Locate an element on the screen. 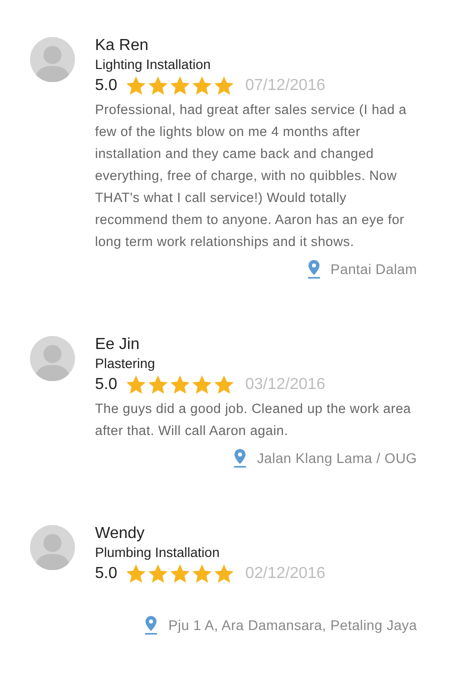 Image resolution: width=449 pixels, height=687 pixels. service-category: Lighting Installation is located at coordinates (153, 65).